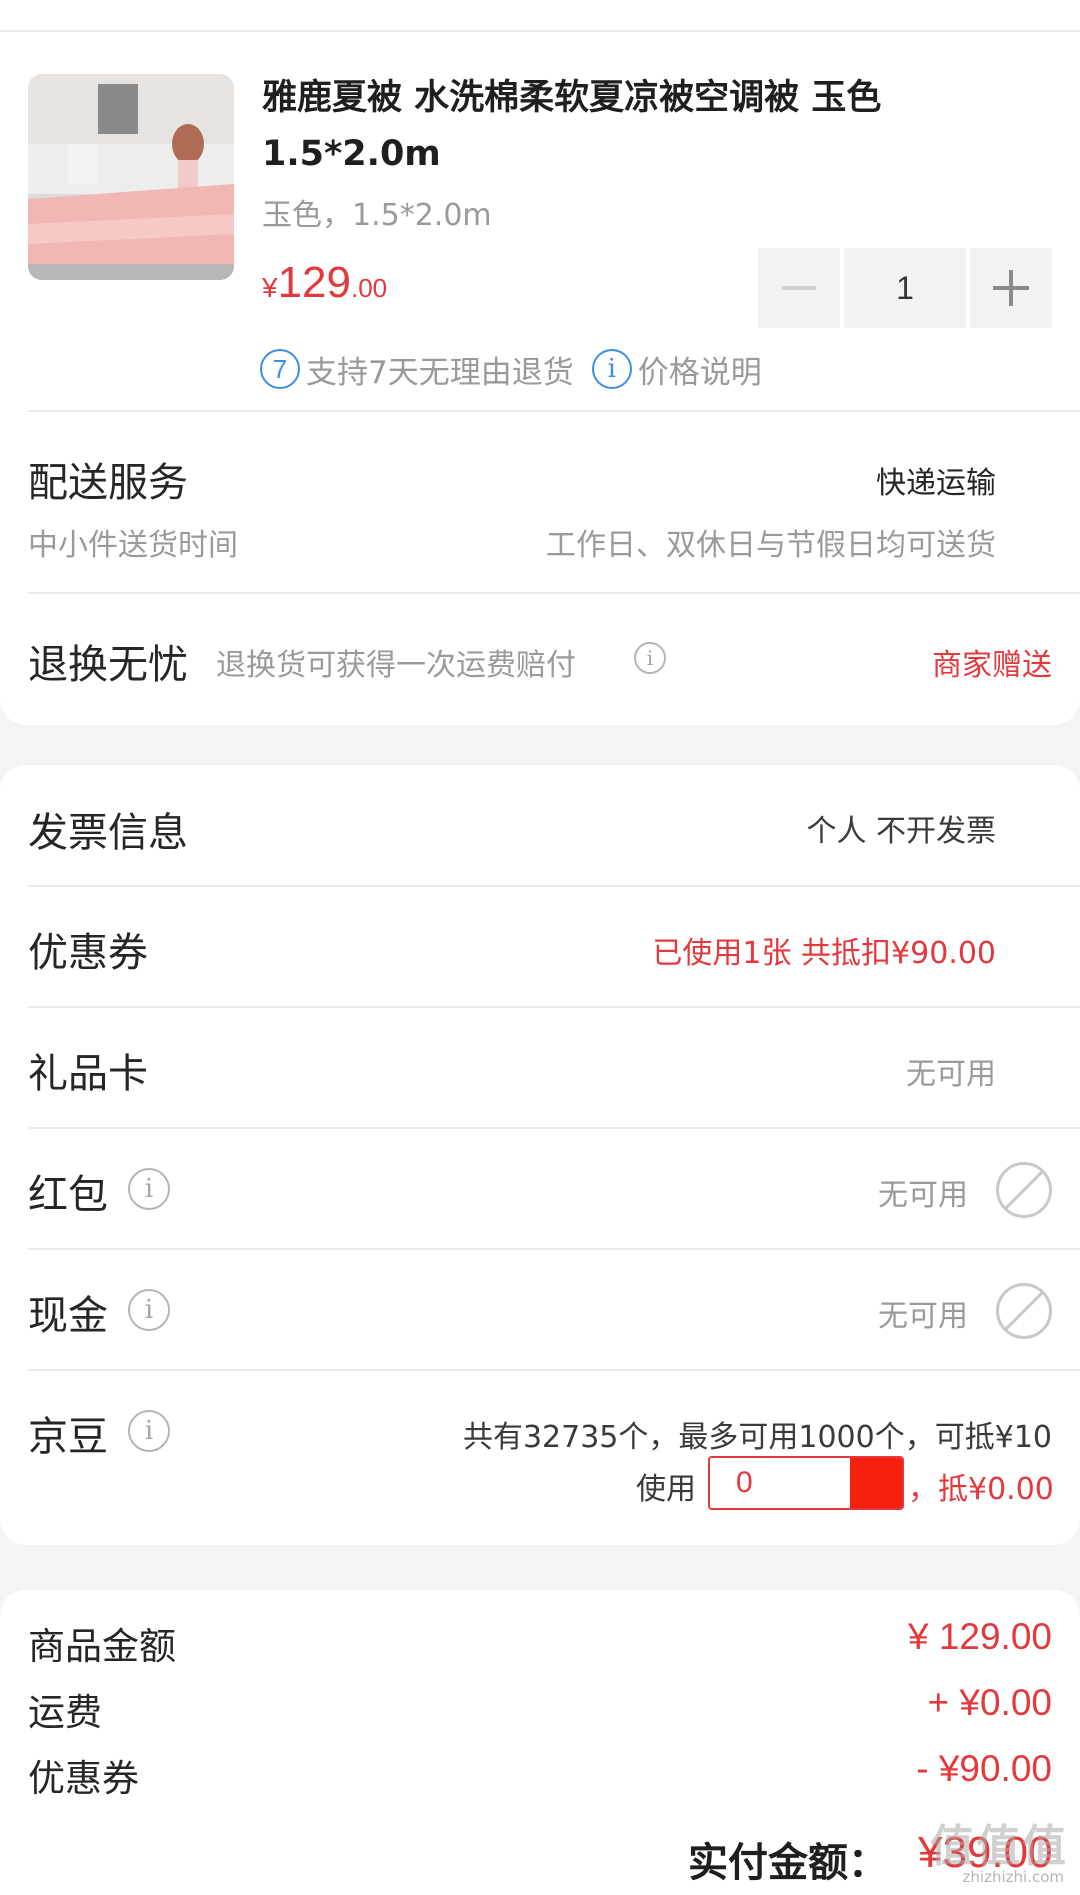  Describe the element at coordinates (369, 288) in the screenshot. I see `price-decimal: .00` at that location.